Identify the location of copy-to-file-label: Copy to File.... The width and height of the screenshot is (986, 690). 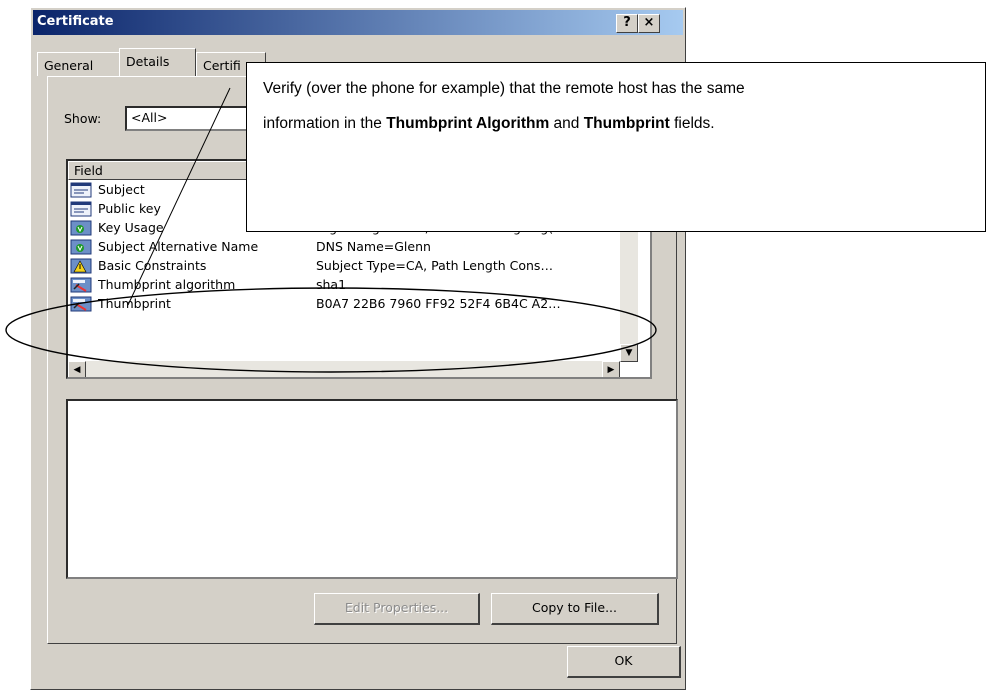
(574, 607).